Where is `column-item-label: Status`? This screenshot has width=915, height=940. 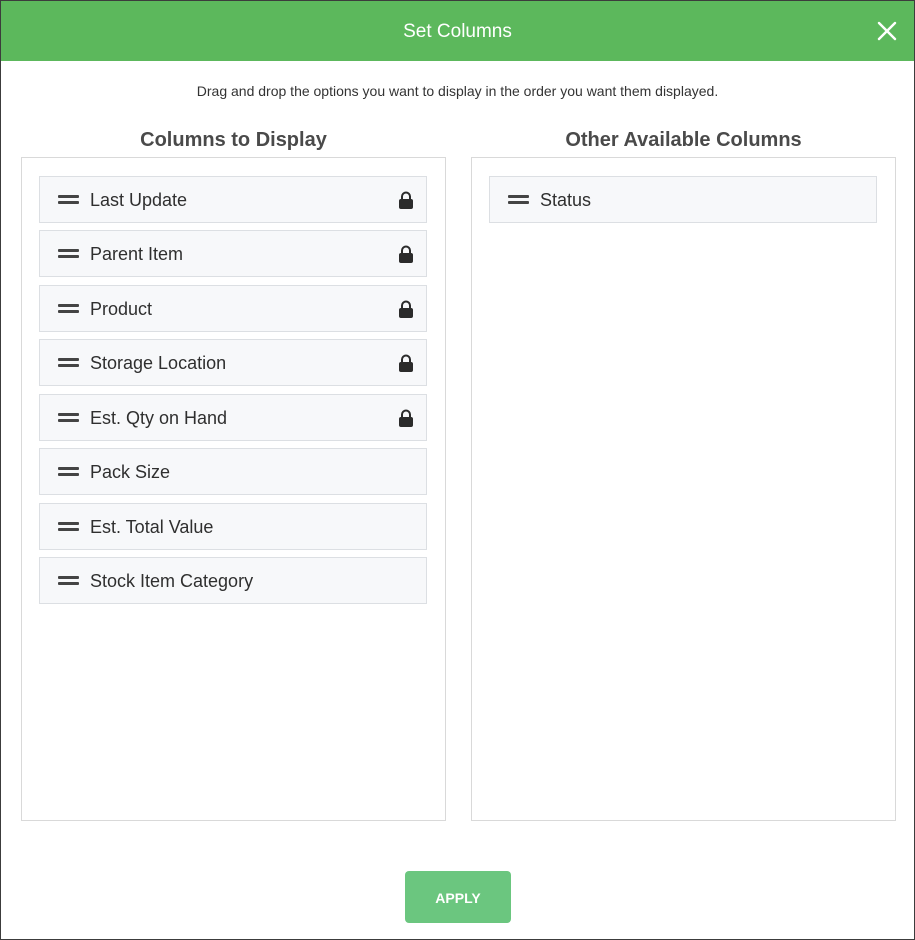 column-item-label: Status is located at coordinates (566, 200).